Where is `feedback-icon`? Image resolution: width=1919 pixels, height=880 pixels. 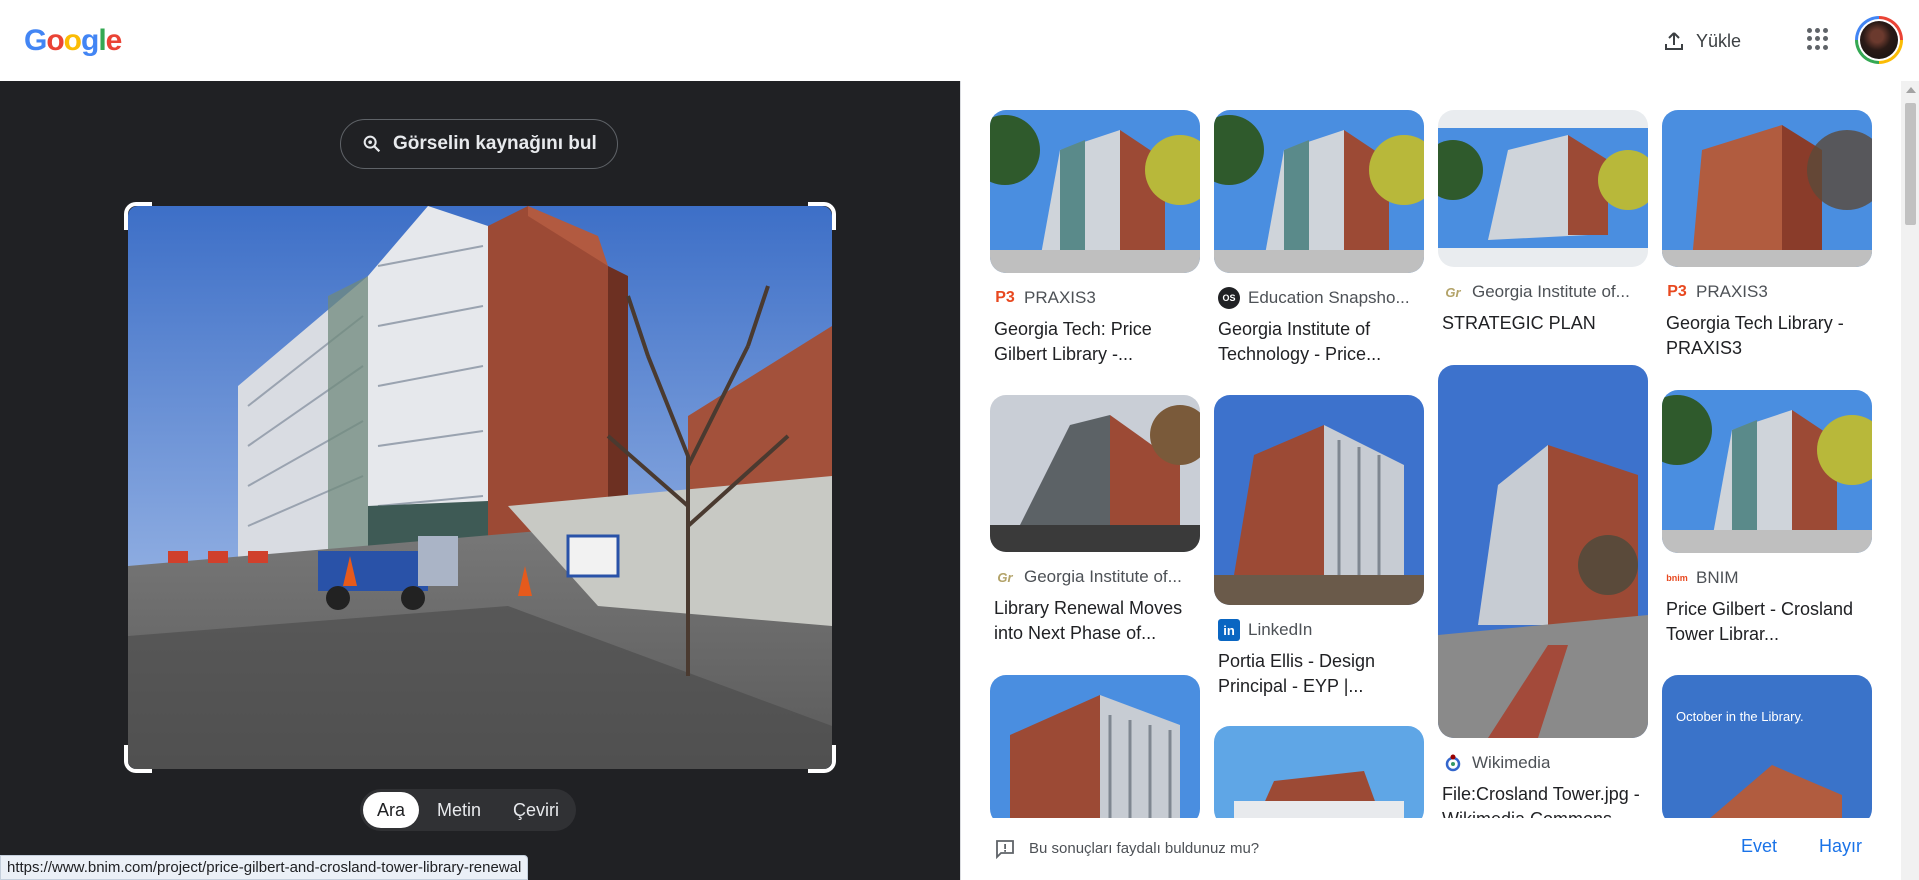 feedback-icon is located at coordinates (1005, 849).